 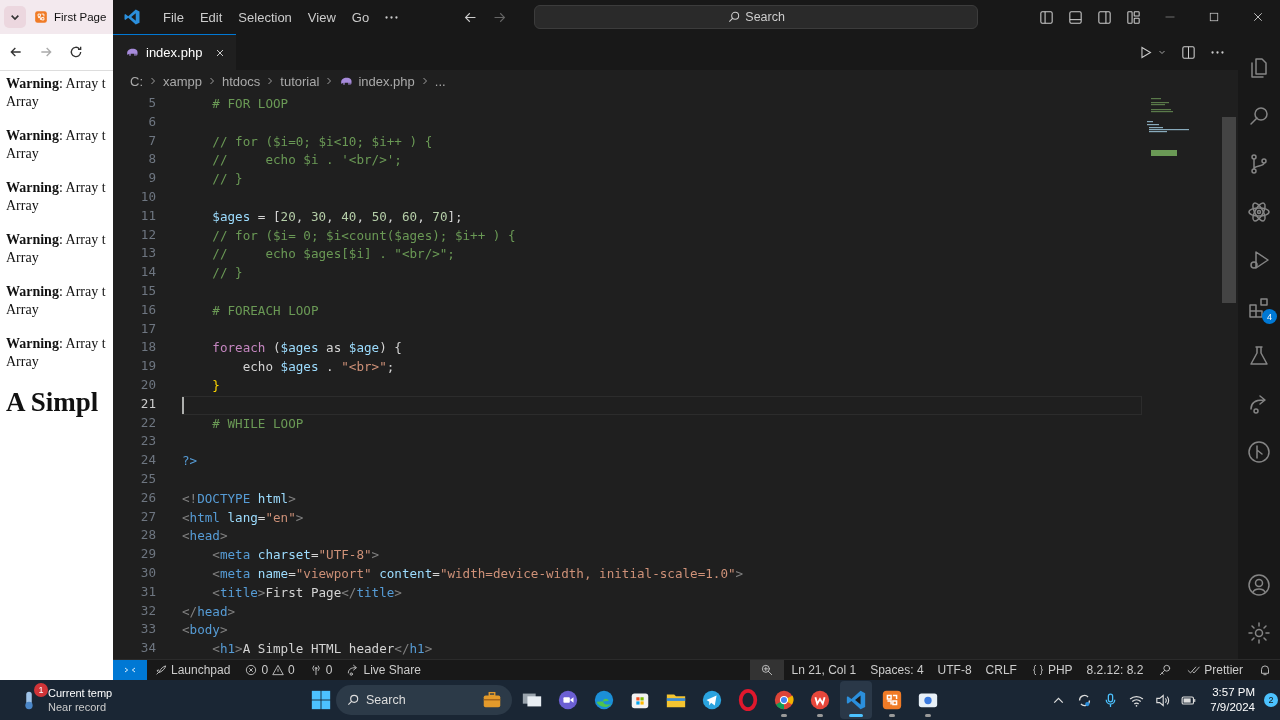 What do you see at coordinates (148, 329) in the screenshot?
I see `line-number: 17` at bounding box center [148, 329].